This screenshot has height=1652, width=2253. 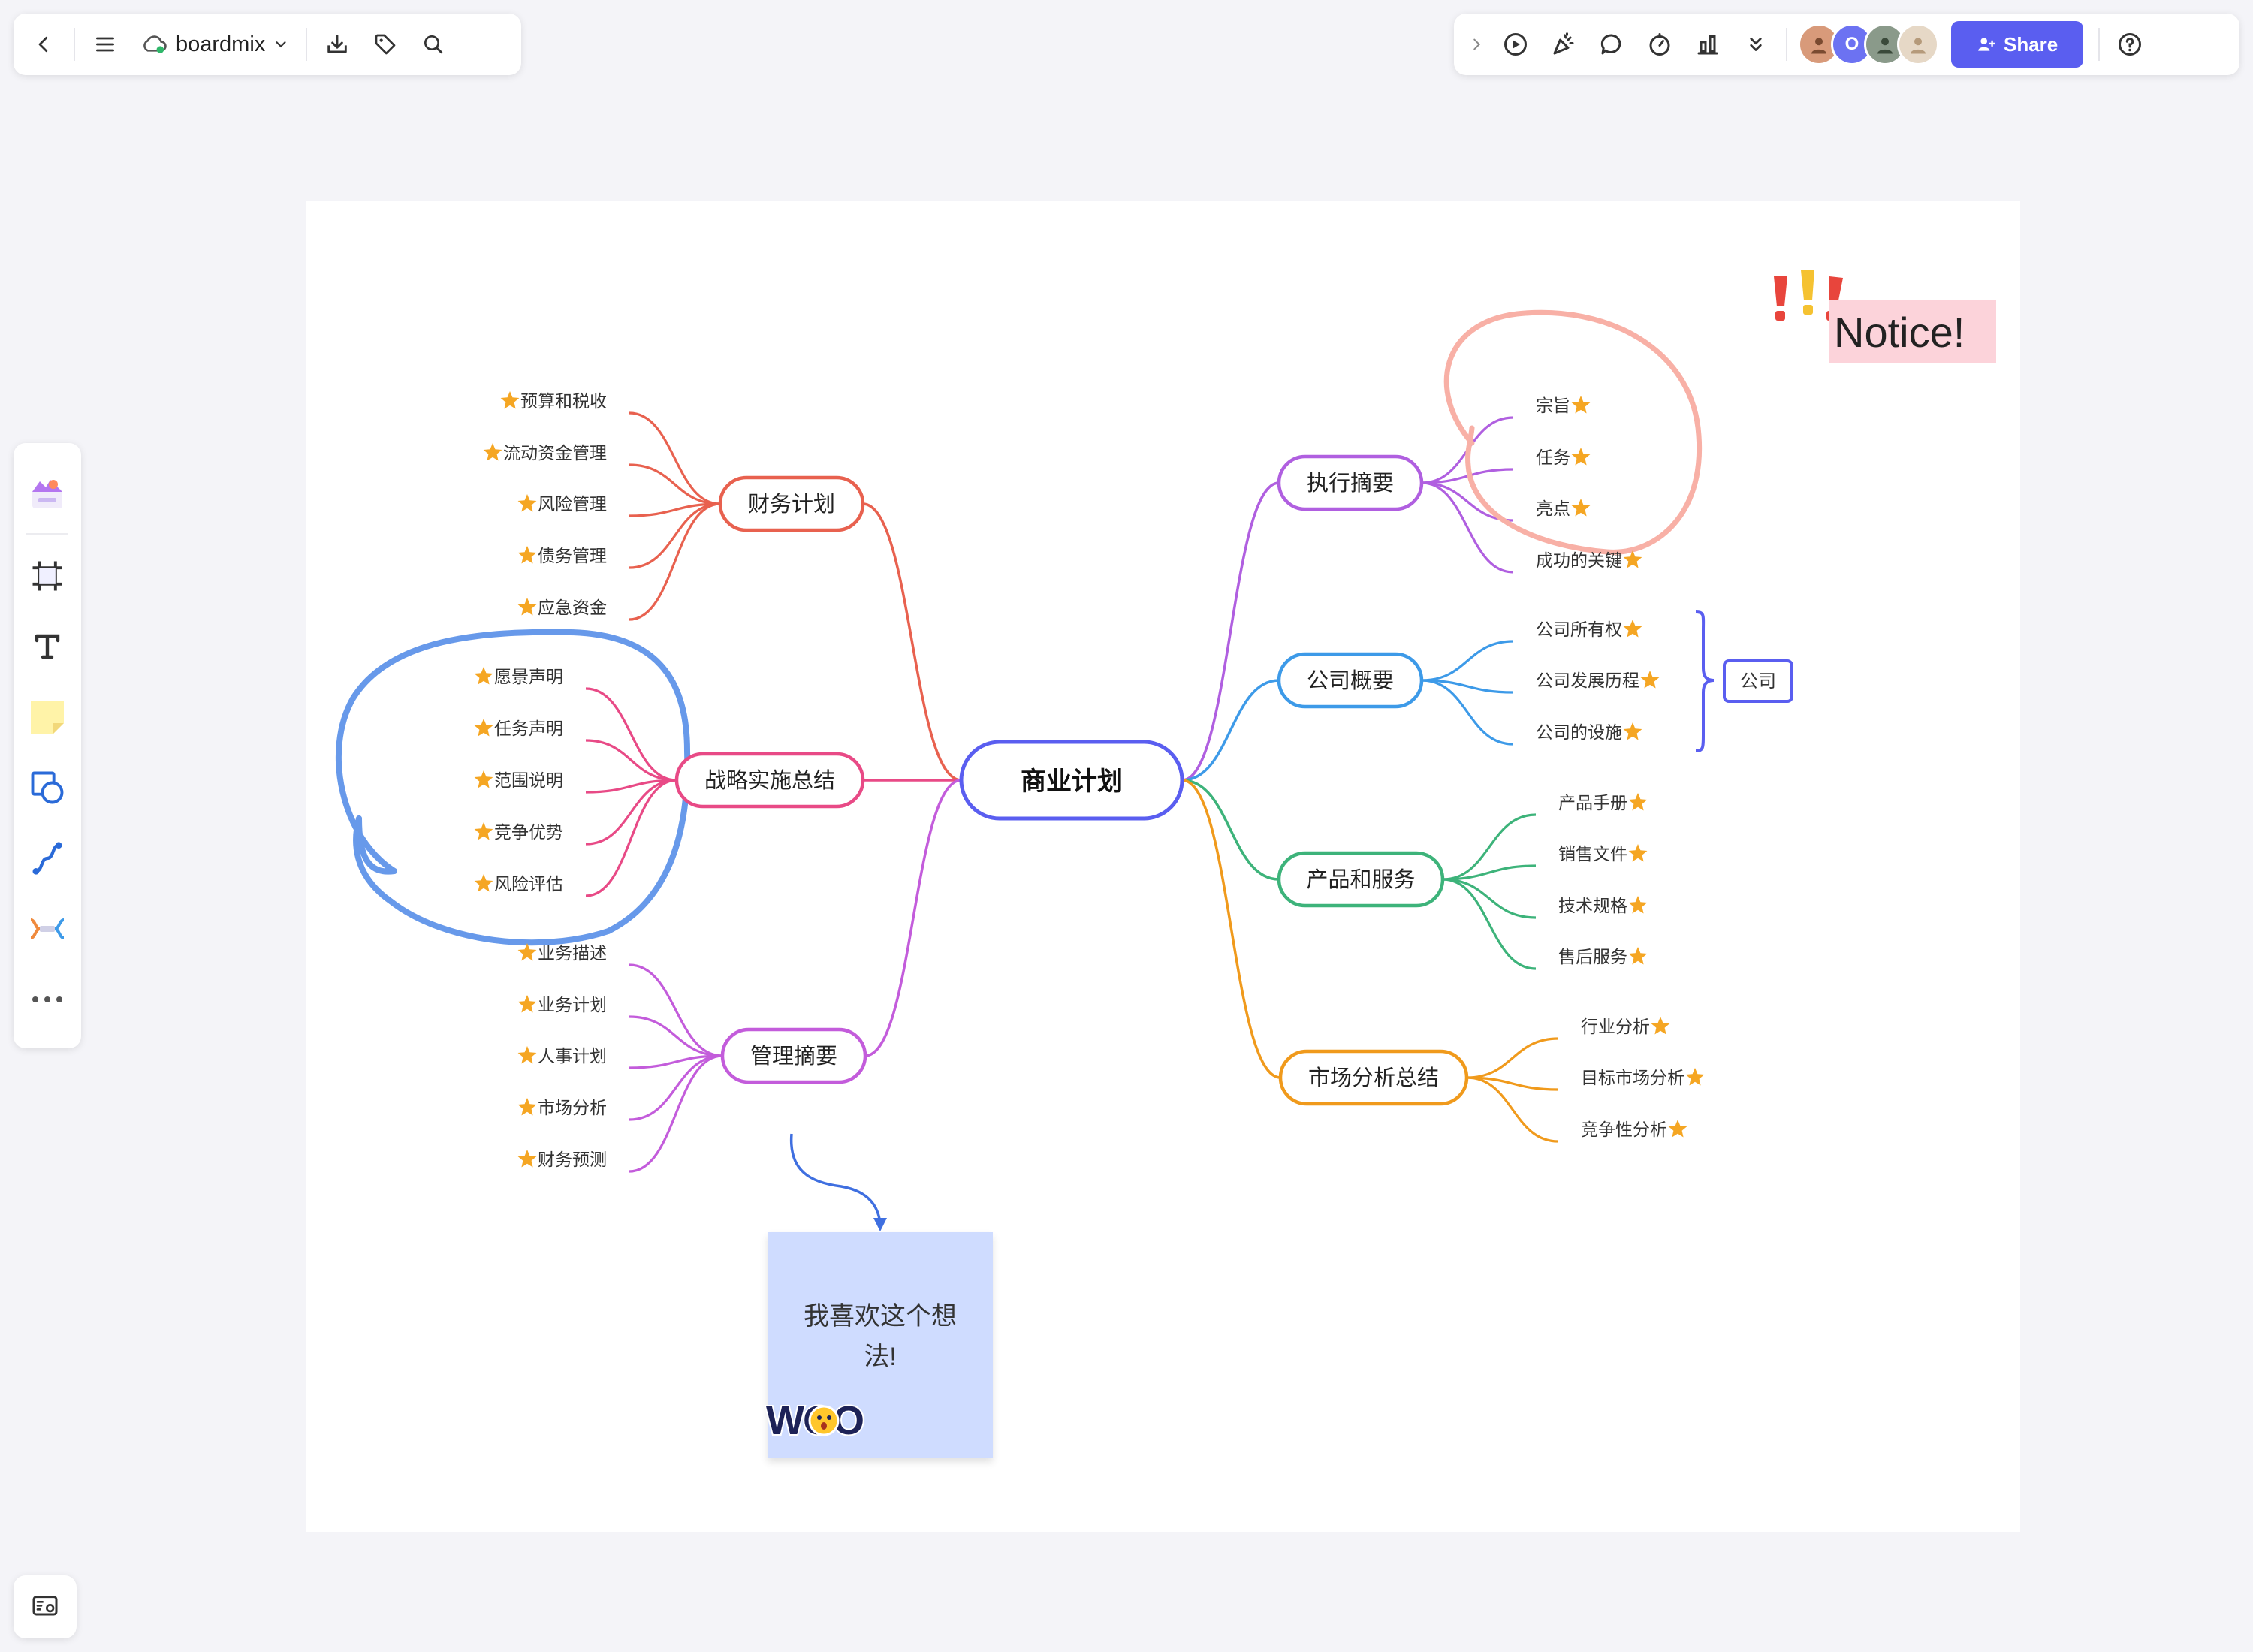 I want to click on leaf-node: 财务预测, so click(x=562, y=1159).